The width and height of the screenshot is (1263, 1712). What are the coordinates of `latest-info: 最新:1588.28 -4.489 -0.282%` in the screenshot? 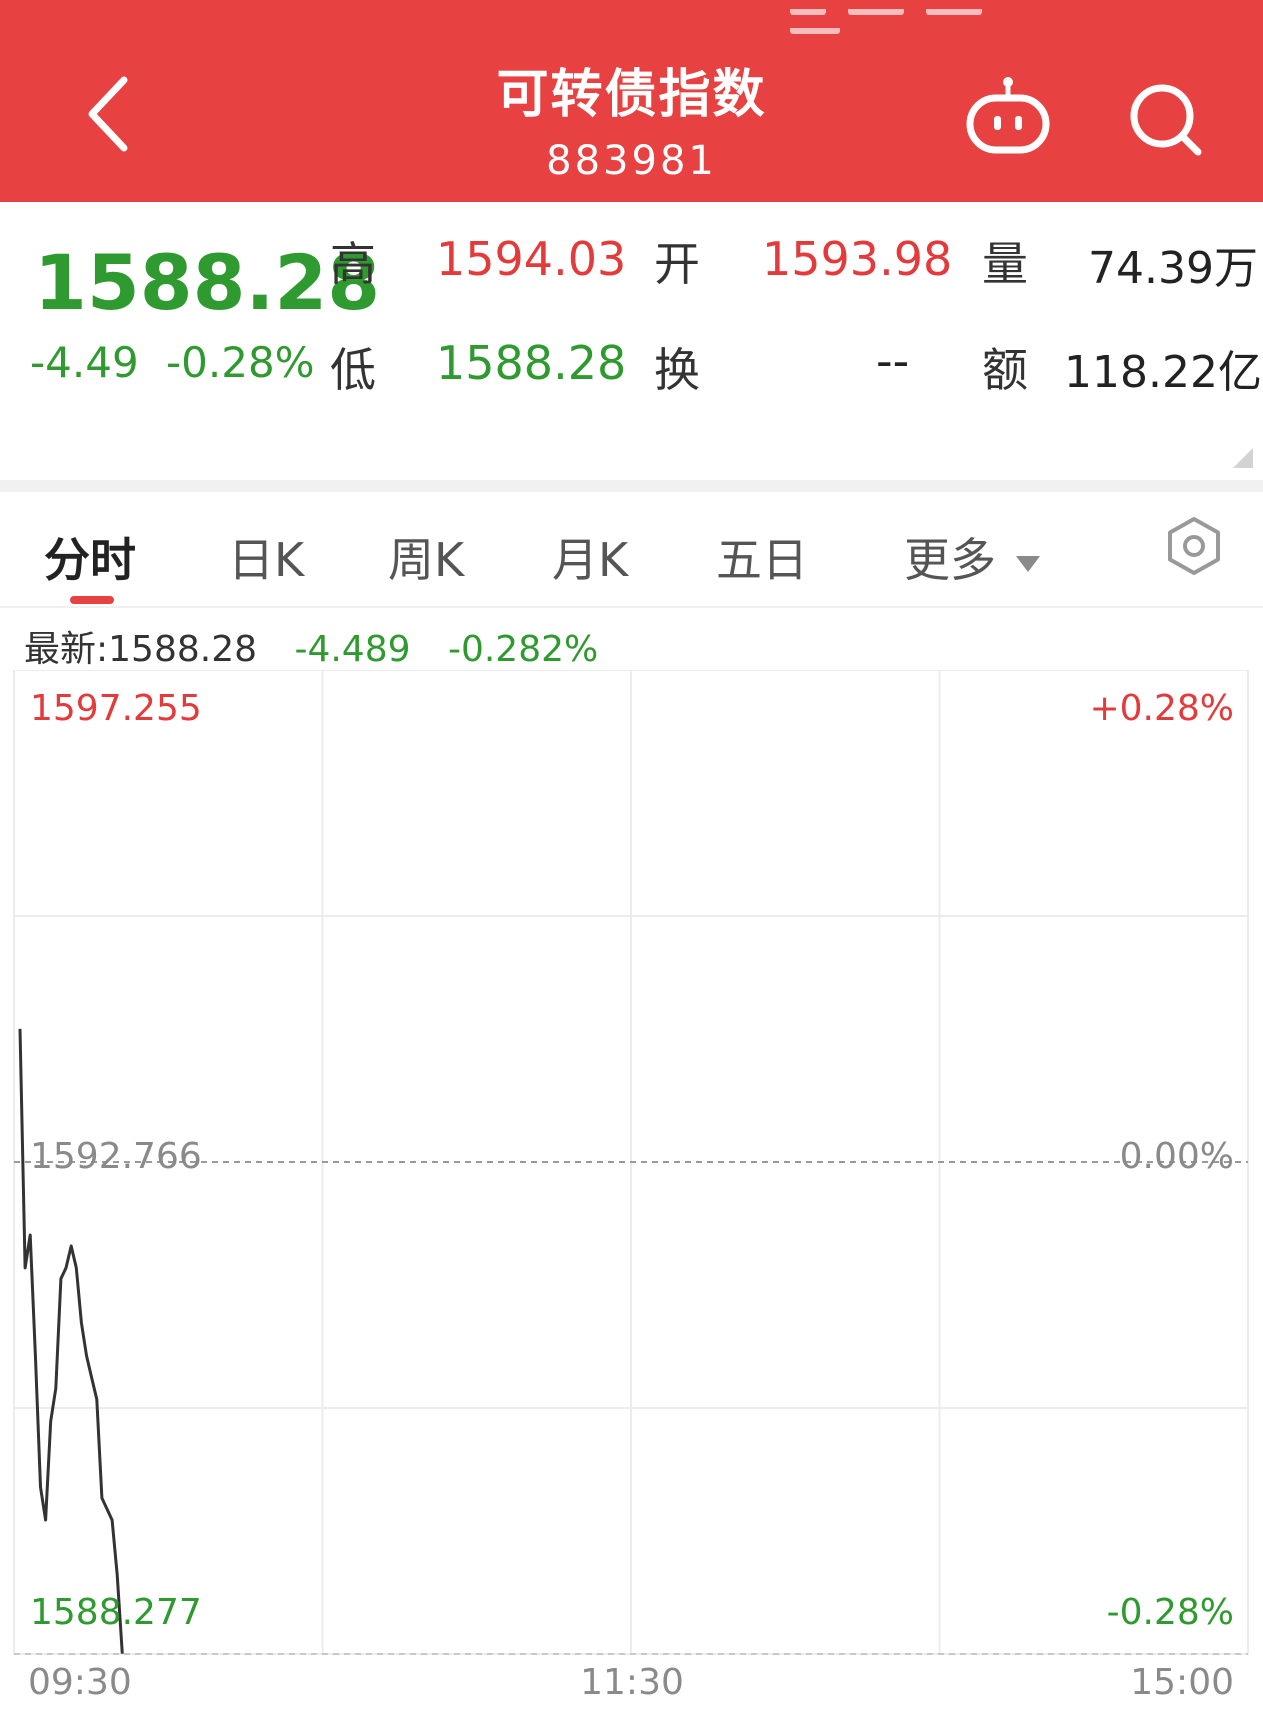 It's located at (311, 646).